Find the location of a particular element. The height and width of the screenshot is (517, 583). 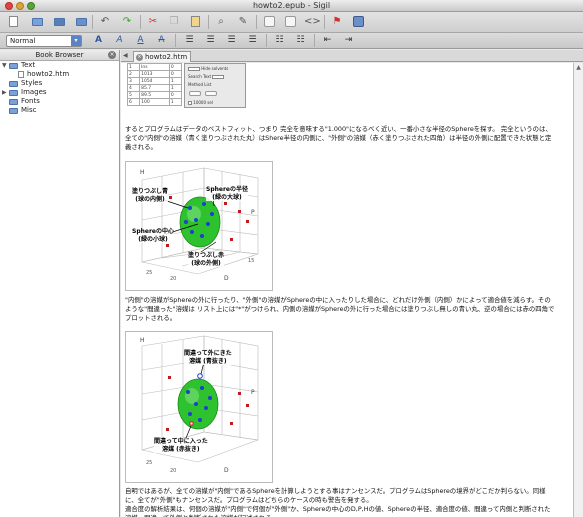

meta-editor-icon: ✎ is located at coordinates (243, 22).